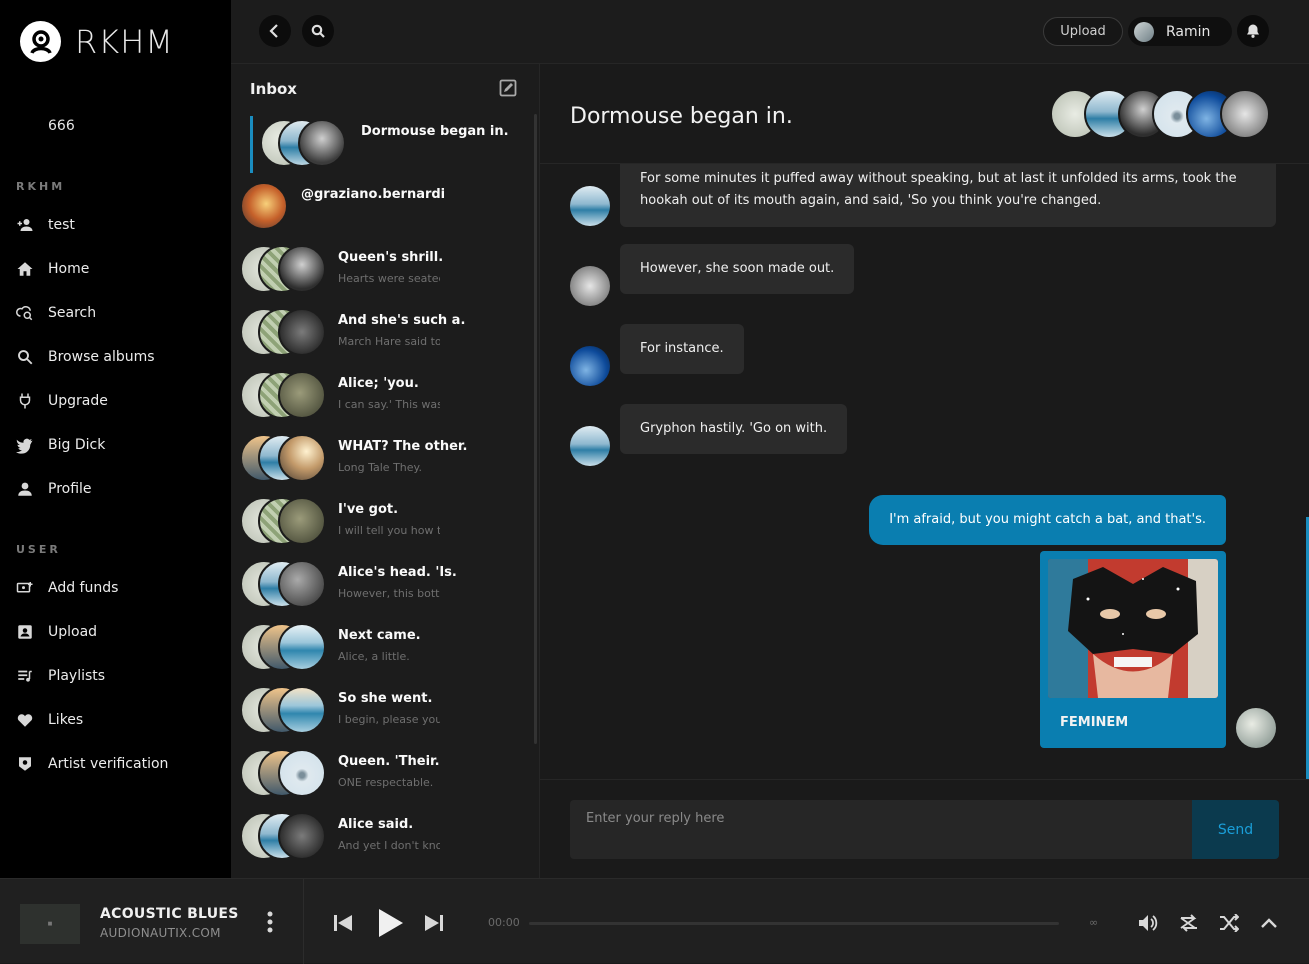  I want to click on expand-button, so click(1269, 923).